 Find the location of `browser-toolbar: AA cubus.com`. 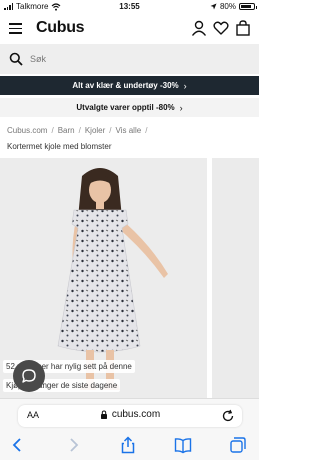

browser-toolbar: AA cubus.com is located at coordinates (129, 429).